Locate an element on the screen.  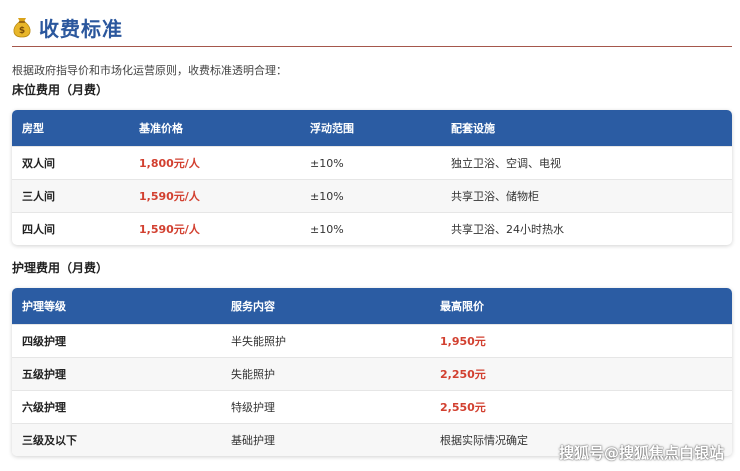
table-row: 四级护理 半失能照护 1,950元 is located at coordinates (372, 340).